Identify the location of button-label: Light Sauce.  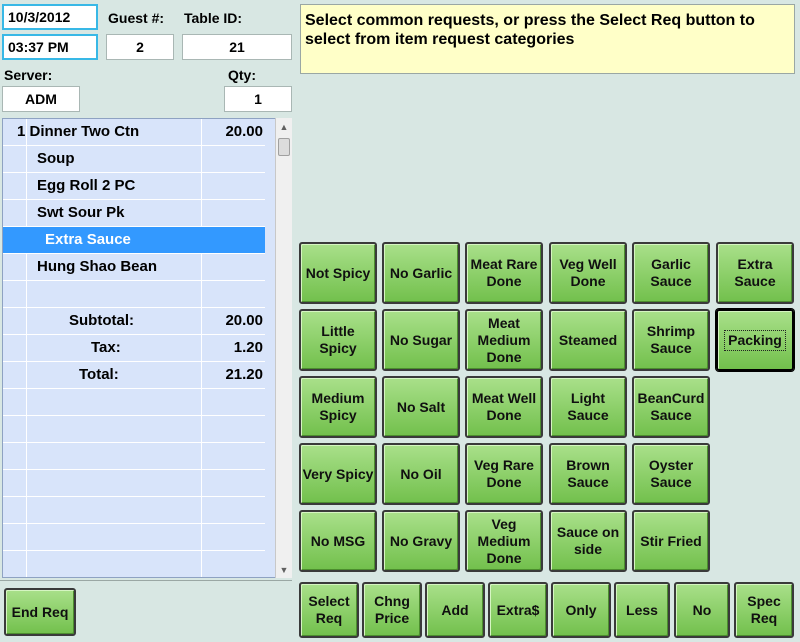
(588, 406).